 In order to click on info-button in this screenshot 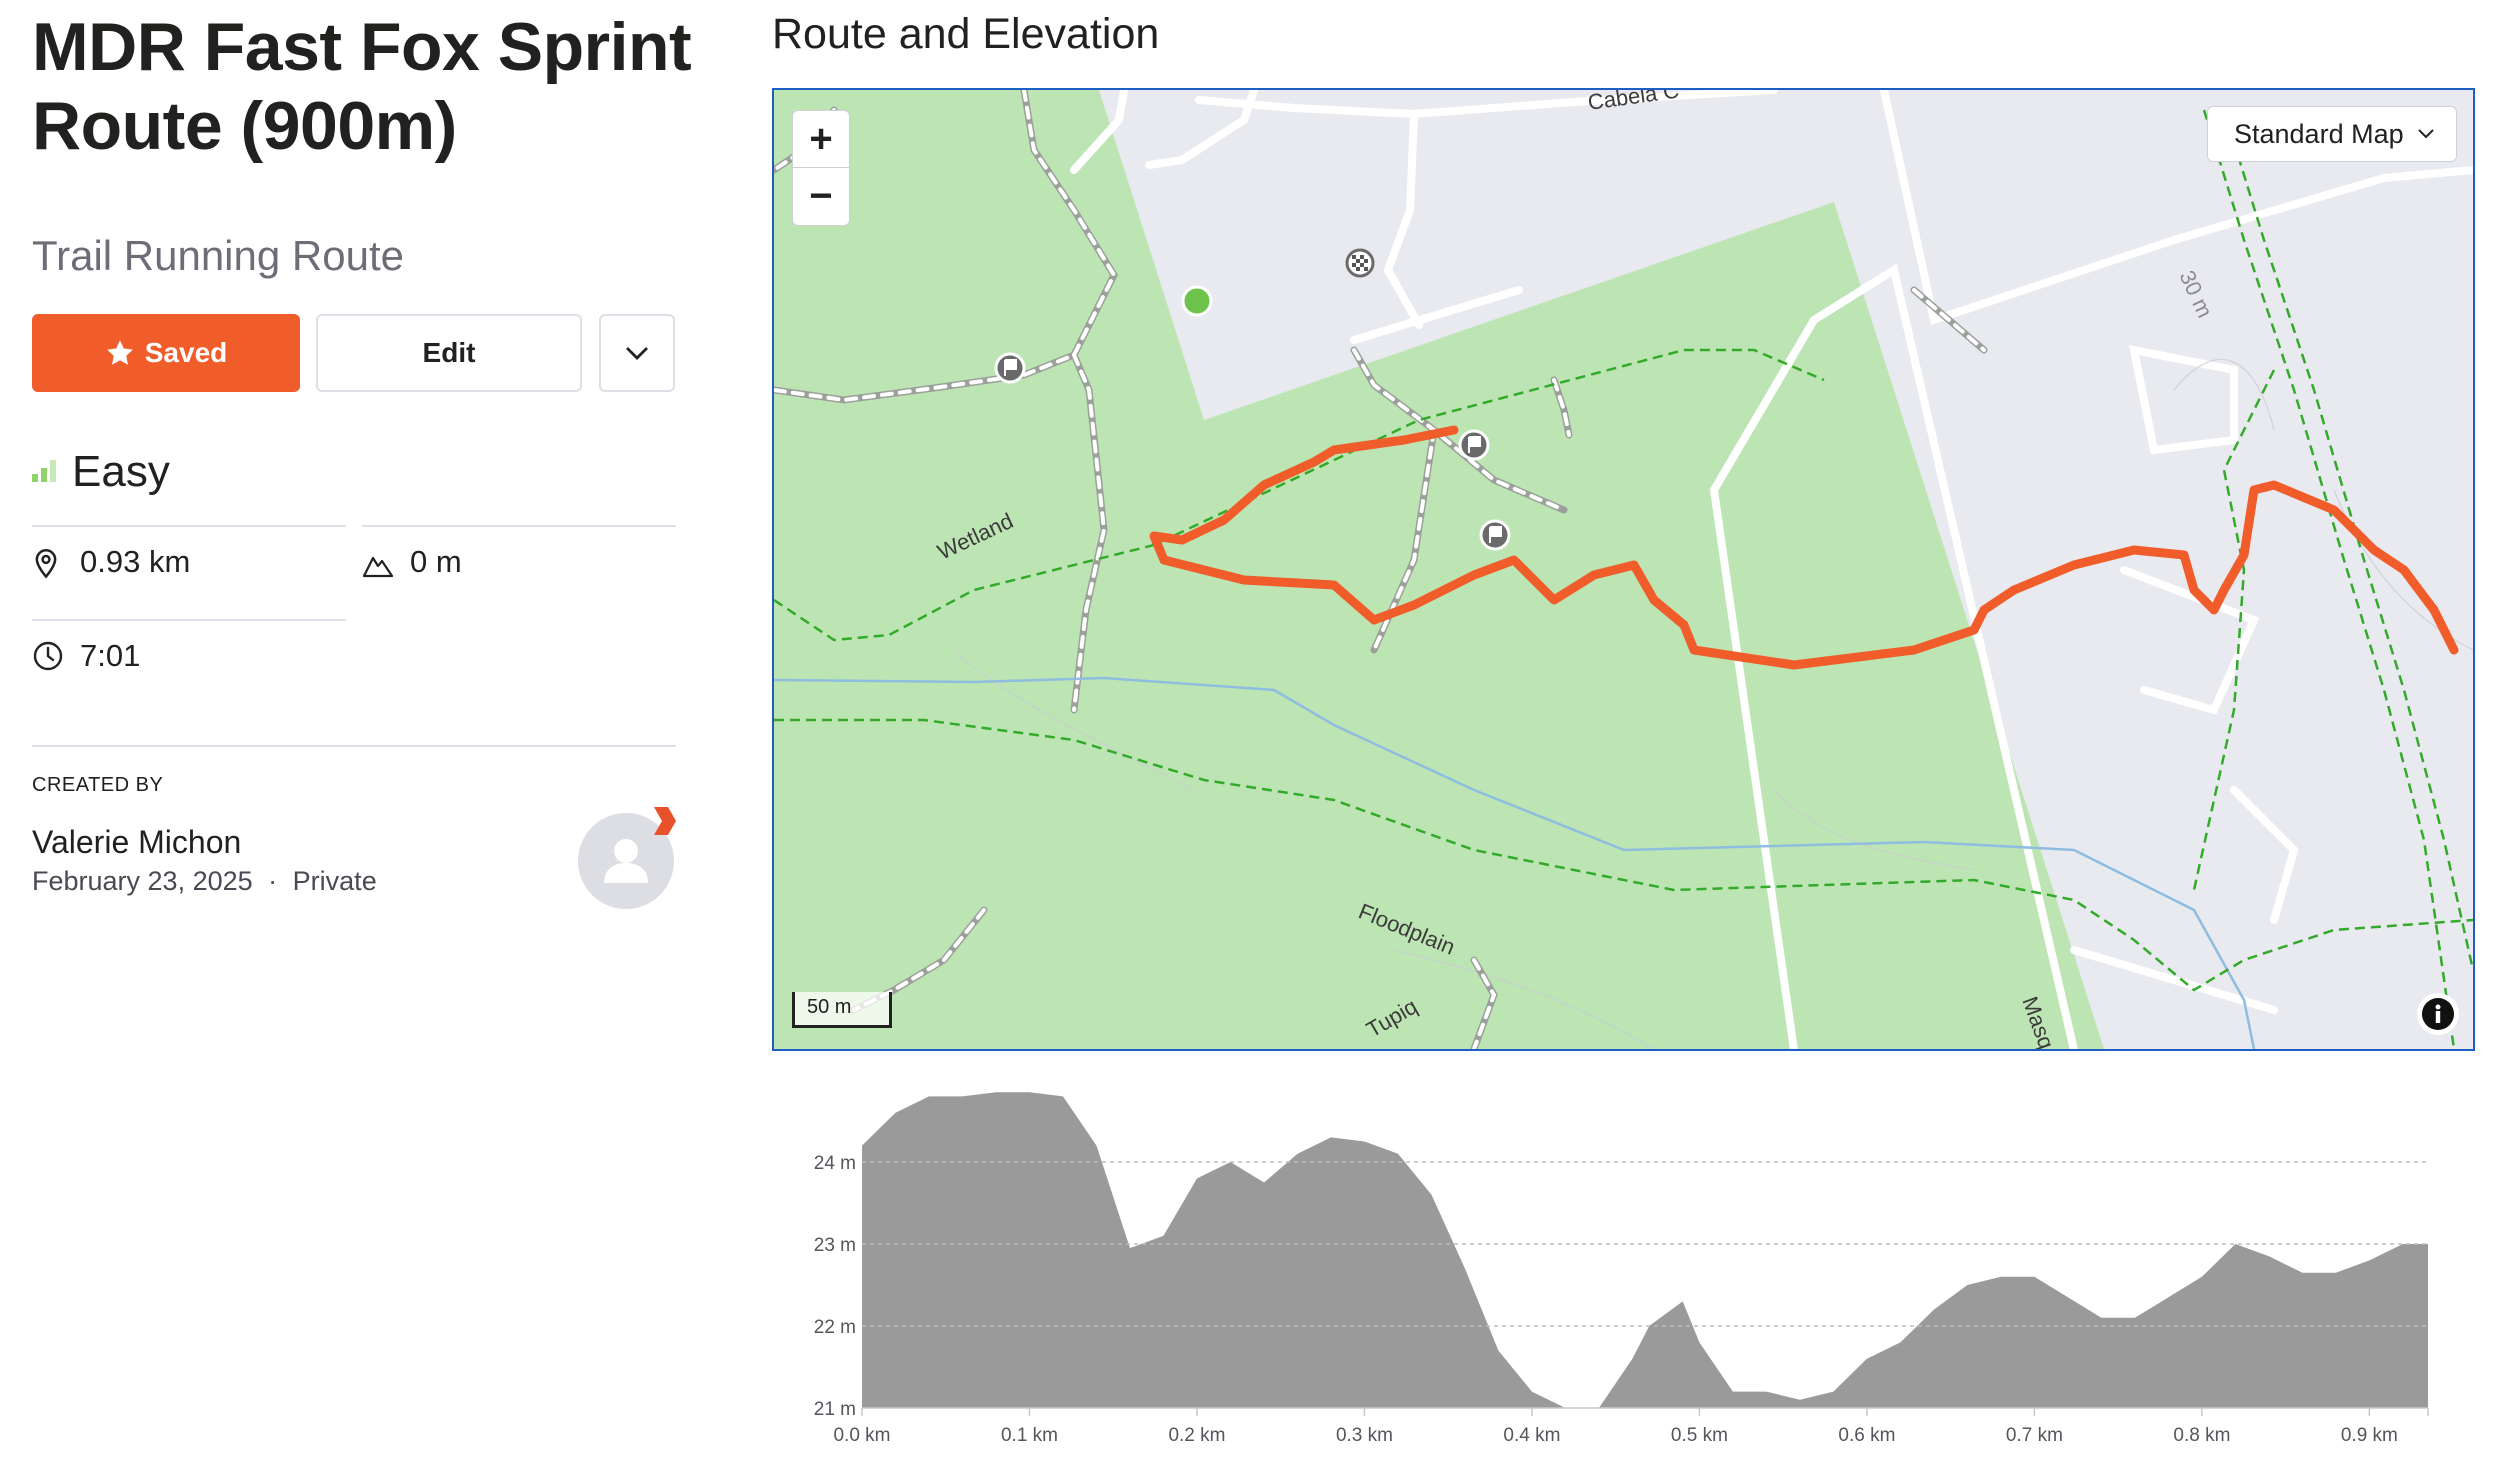, I will do `click(2438, 1014)`.